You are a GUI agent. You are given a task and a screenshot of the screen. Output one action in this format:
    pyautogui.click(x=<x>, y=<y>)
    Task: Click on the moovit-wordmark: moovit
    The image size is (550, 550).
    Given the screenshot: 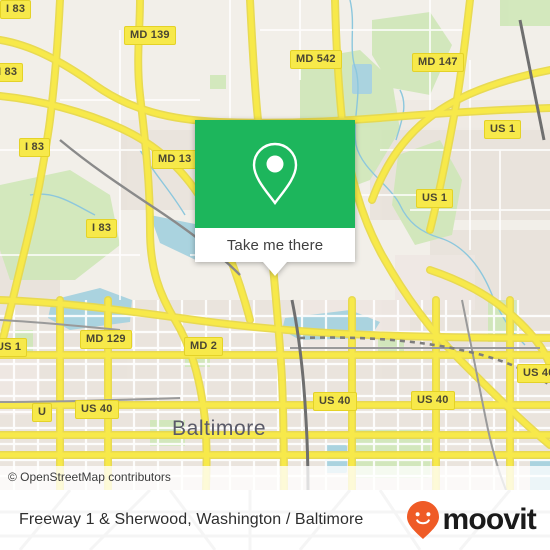 What is the action you would take?
    pyautogui.click(x=489, y=519)
    